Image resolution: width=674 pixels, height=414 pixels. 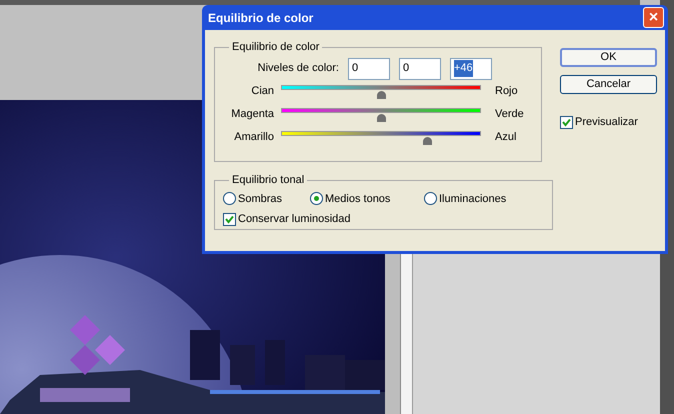 I want to click on slider-label: Amarillo, so click(x=254, y=136).